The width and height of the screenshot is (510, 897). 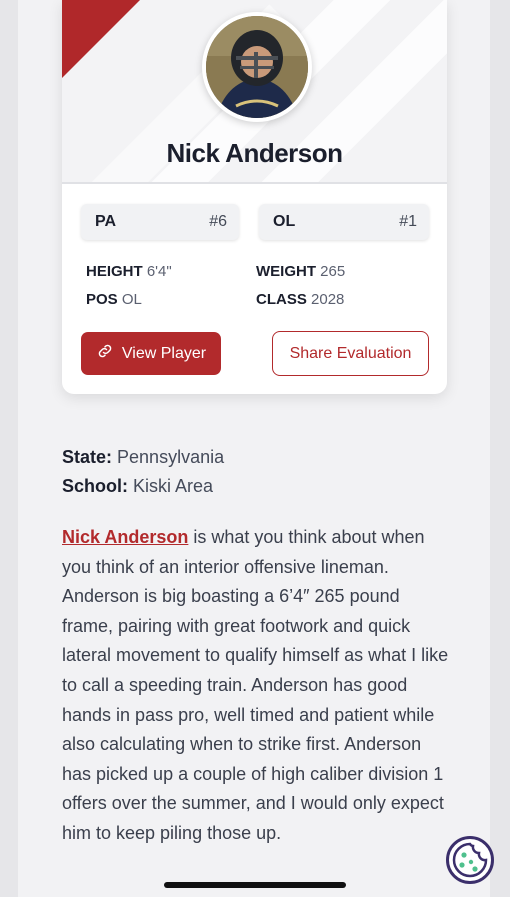 What do you see at coordinates (333, 271) in the screenshot?
I see `stat-weight-value: 265` at bounding box center [333, 271].